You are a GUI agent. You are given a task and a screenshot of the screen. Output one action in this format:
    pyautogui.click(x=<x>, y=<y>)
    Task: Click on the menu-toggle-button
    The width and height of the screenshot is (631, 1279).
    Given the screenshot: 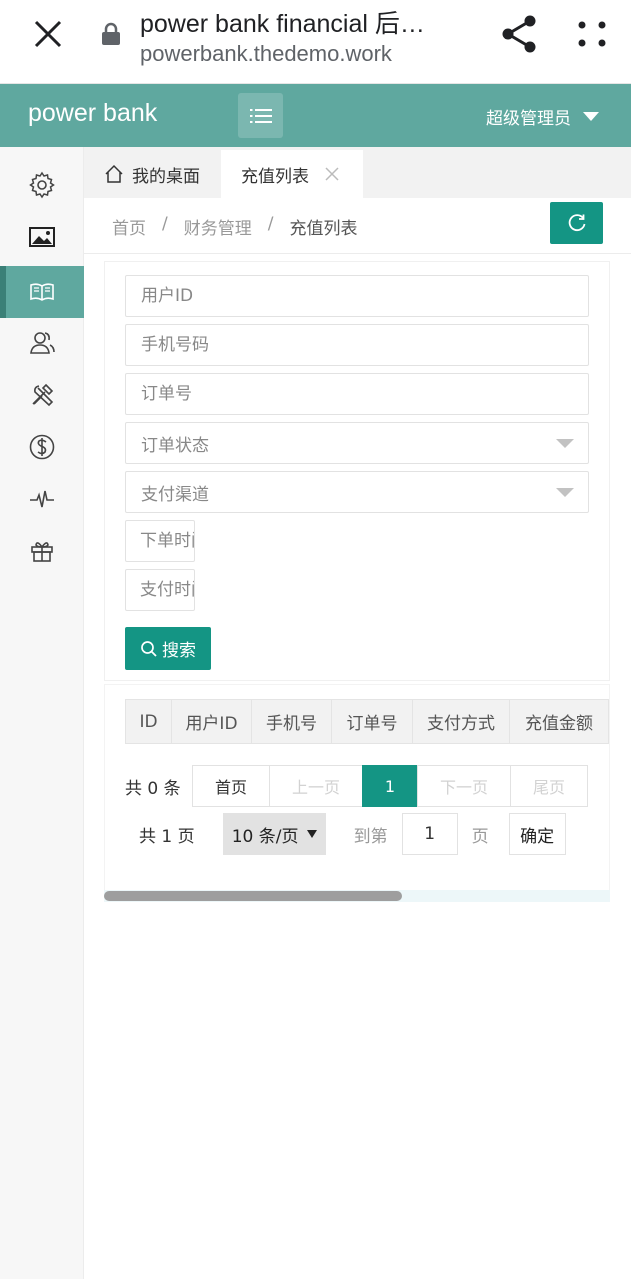 What is the action you would take?
    pyautogui.click(x=260, y=115)
    